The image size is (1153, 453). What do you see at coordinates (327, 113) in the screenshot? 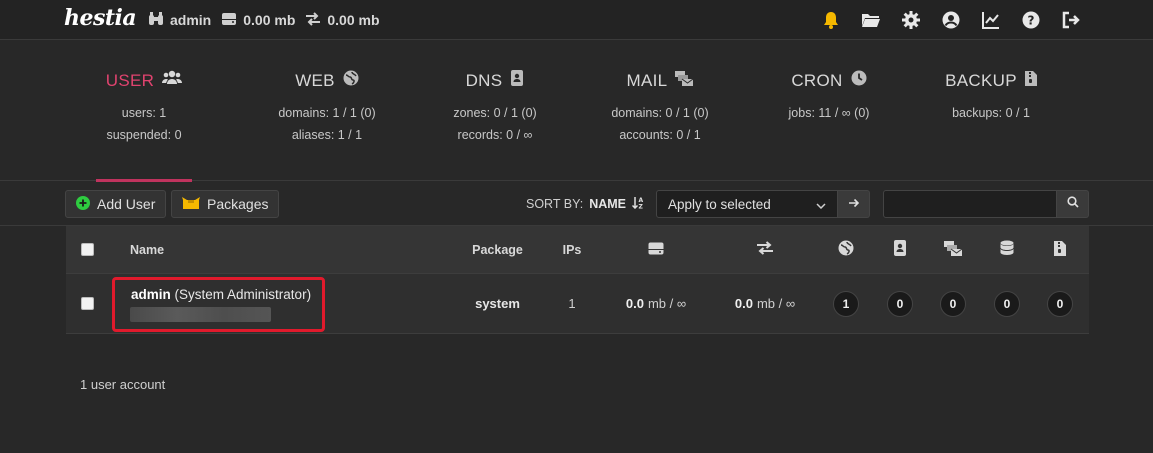
I see `tab-web-line1: domains: 1 / 1 (0)` at bounding box center [327, 113].